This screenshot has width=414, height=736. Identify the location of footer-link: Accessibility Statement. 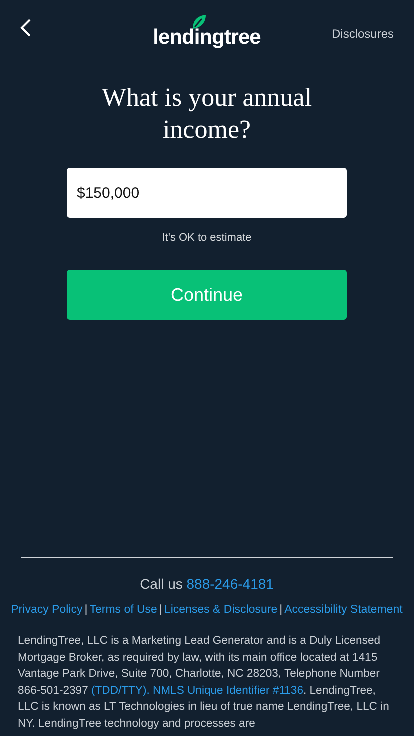
(343, 610).